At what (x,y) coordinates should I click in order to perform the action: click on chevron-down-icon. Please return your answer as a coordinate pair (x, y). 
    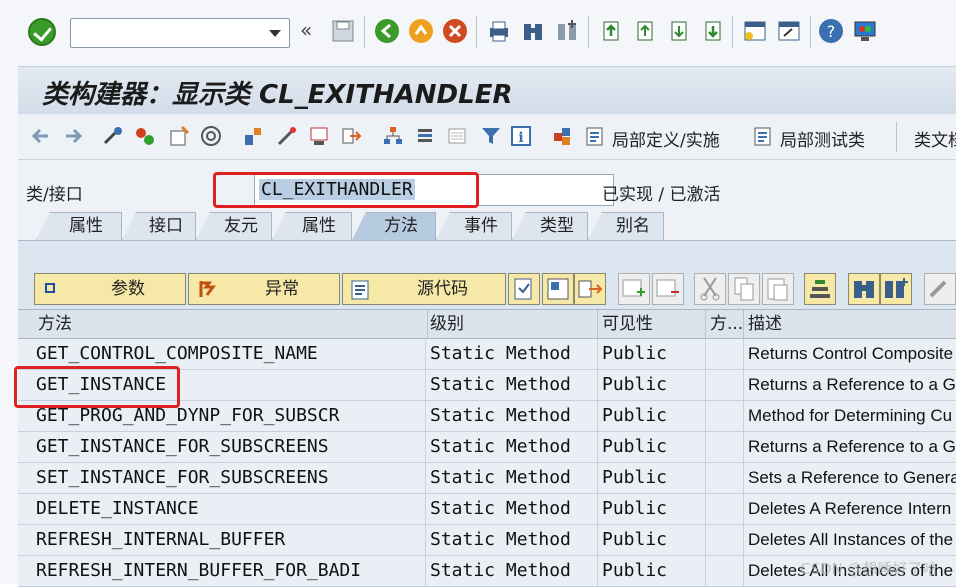
    Looking at the image, I should click on (275, 33).